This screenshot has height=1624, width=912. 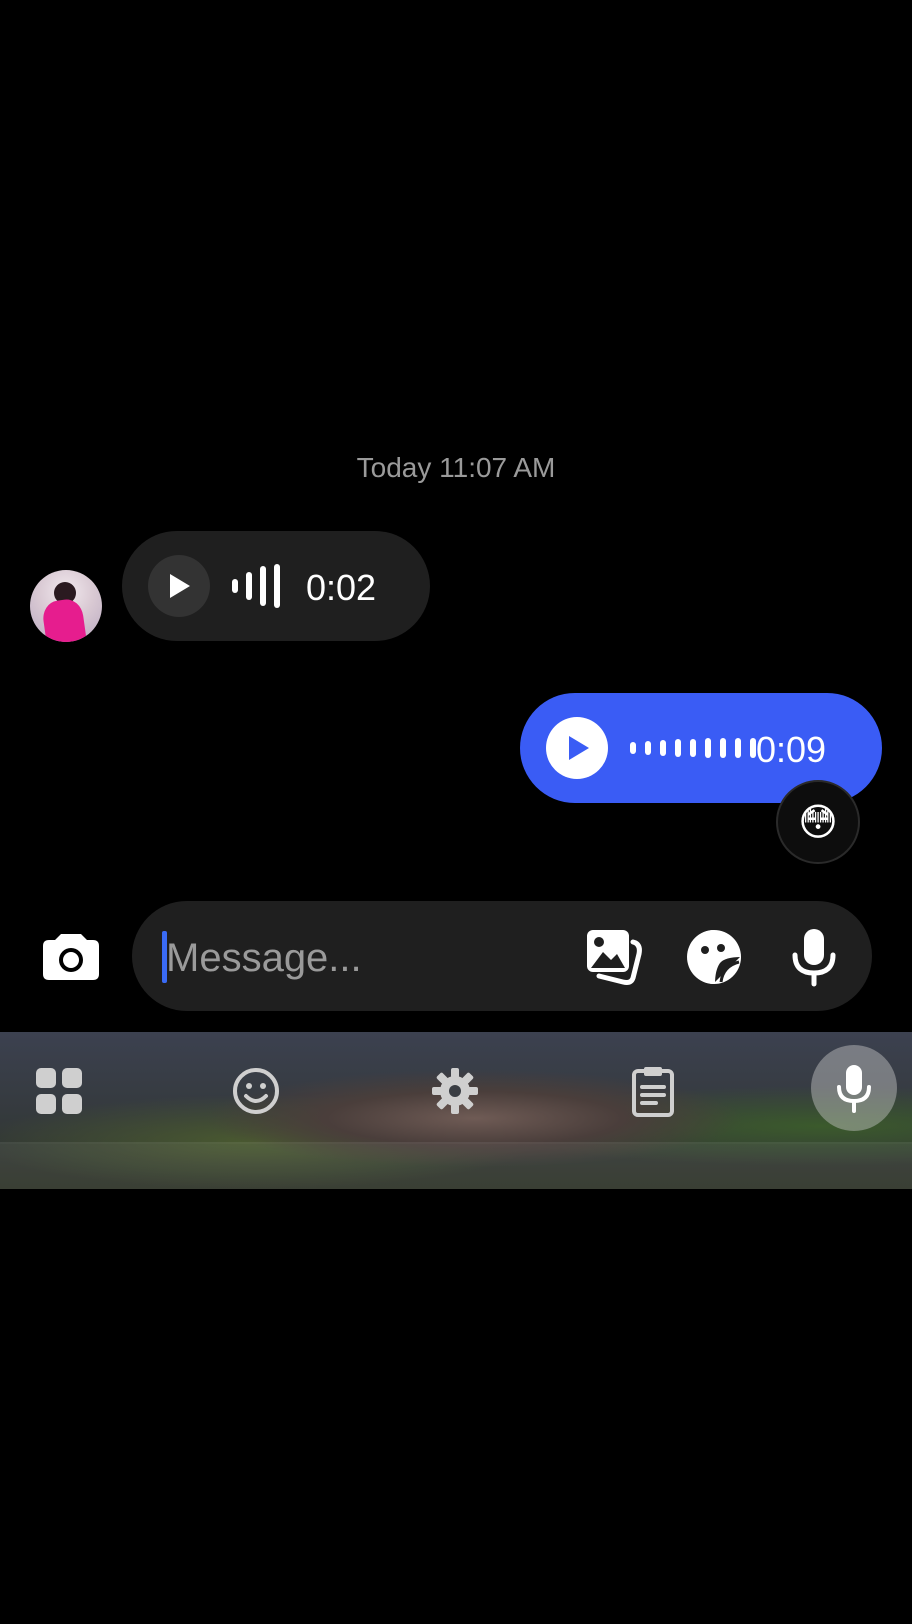 I want to click on smiley-icon, so click(x=256, y=1091).